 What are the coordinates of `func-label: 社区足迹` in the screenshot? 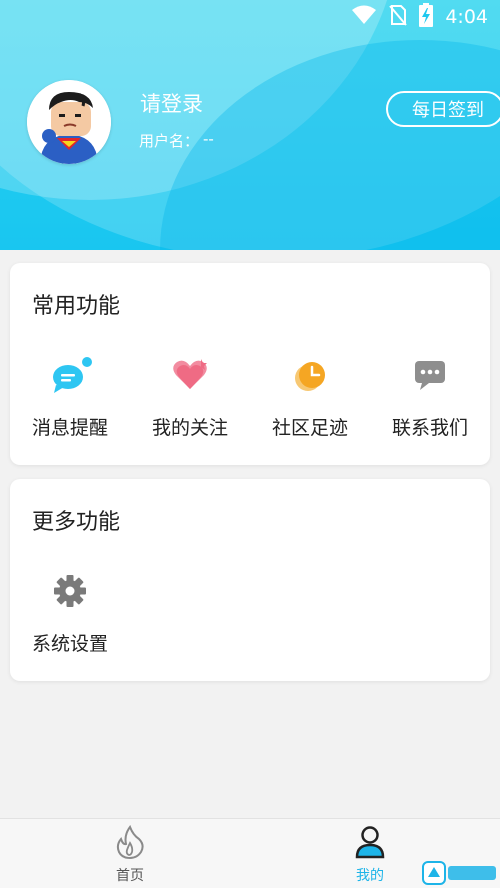 It's located at (309, 428).